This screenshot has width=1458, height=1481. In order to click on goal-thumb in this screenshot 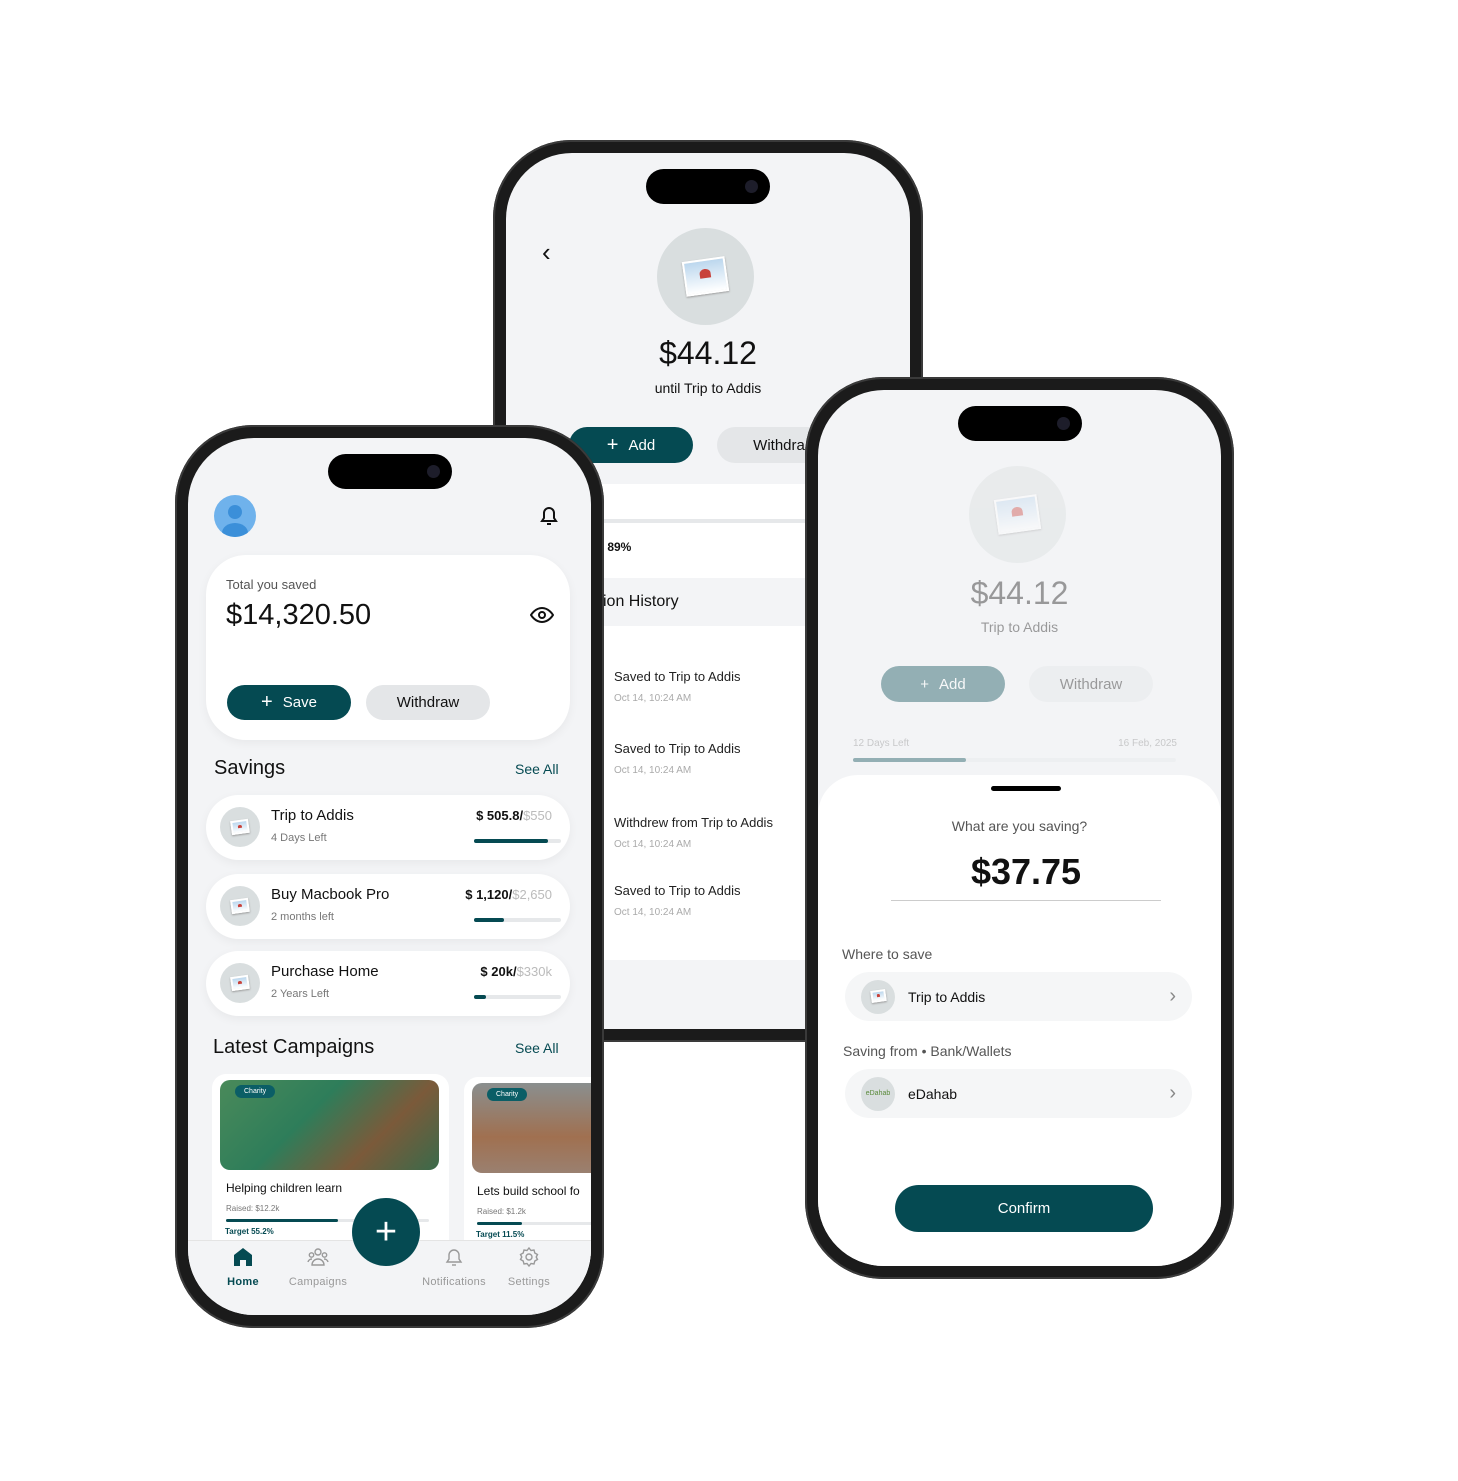, I will do `click(878, 996)`.